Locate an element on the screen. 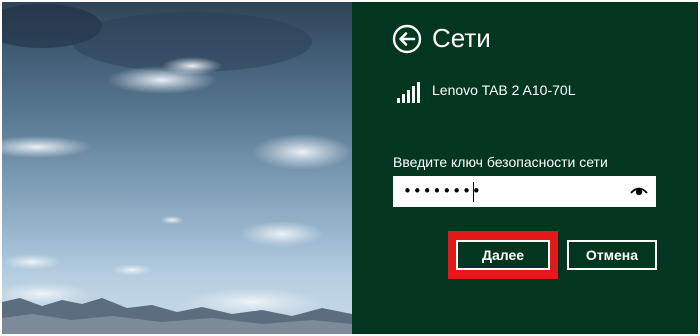  network-name: Lenovo TAB 2 A10-70L is located at coordinates (504, 90).